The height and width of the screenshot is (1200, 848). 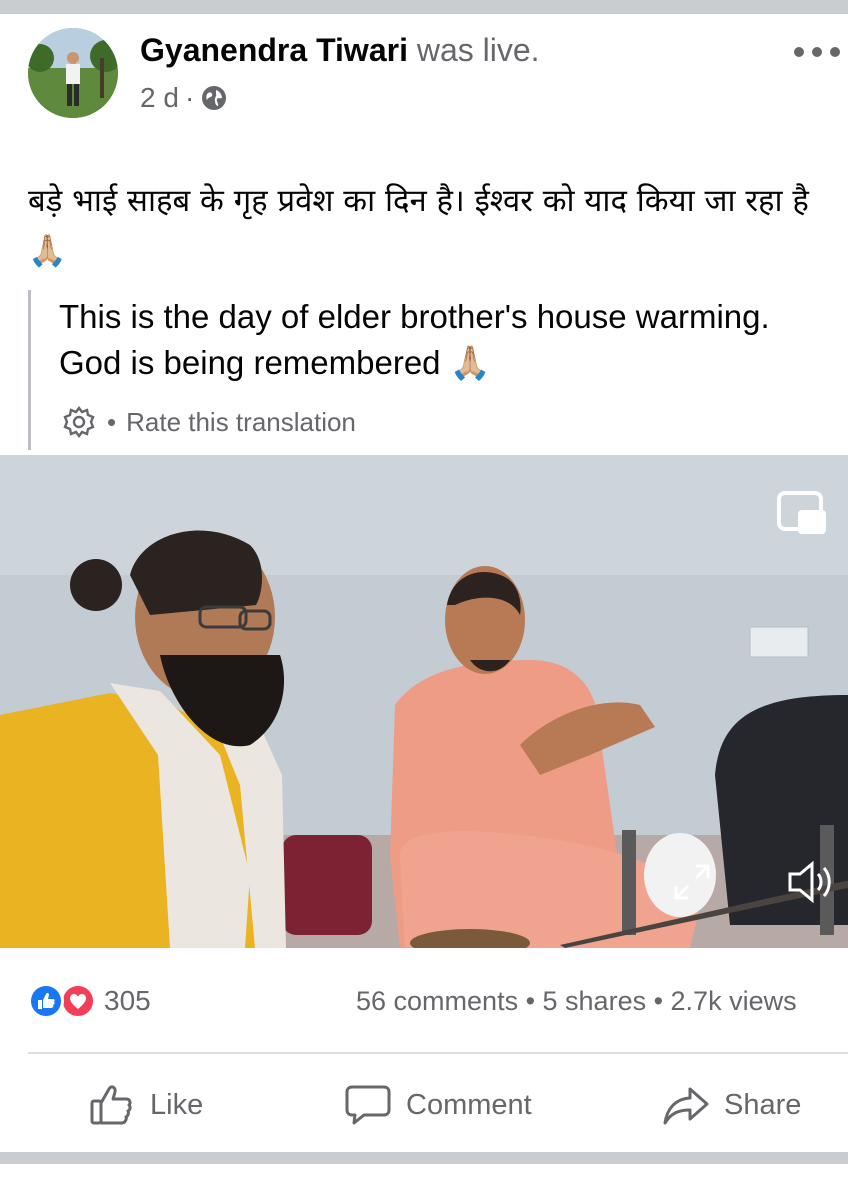 I want to click on like-label: Like, so click(x=177, y=1104).